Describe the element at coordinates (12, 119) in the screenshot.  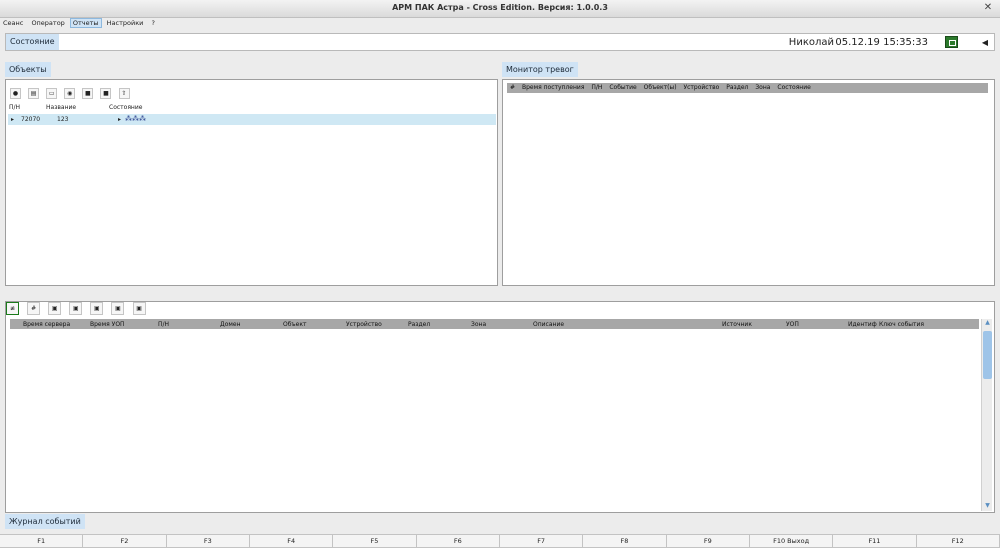
I see `expand-icon: ▸` at that location.